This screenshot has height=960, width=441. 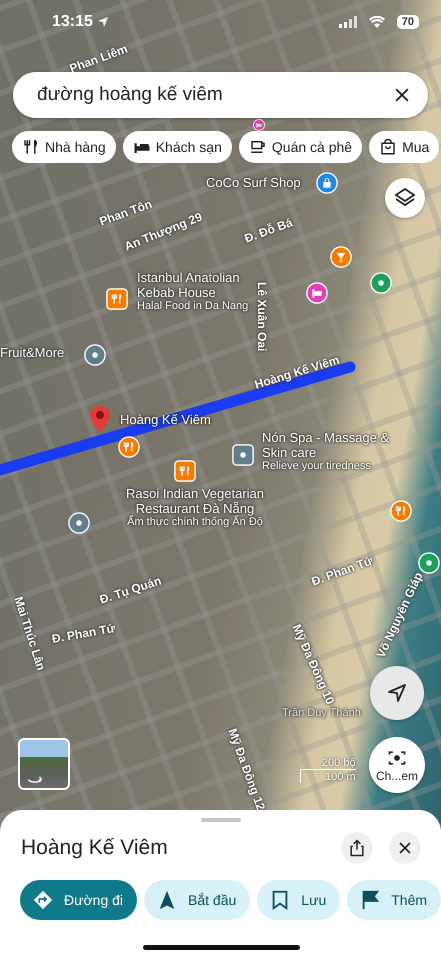 What do you see at coordinates (405, 848) in the screenshot?
I see `close-button` at bounding box center [405, 848].